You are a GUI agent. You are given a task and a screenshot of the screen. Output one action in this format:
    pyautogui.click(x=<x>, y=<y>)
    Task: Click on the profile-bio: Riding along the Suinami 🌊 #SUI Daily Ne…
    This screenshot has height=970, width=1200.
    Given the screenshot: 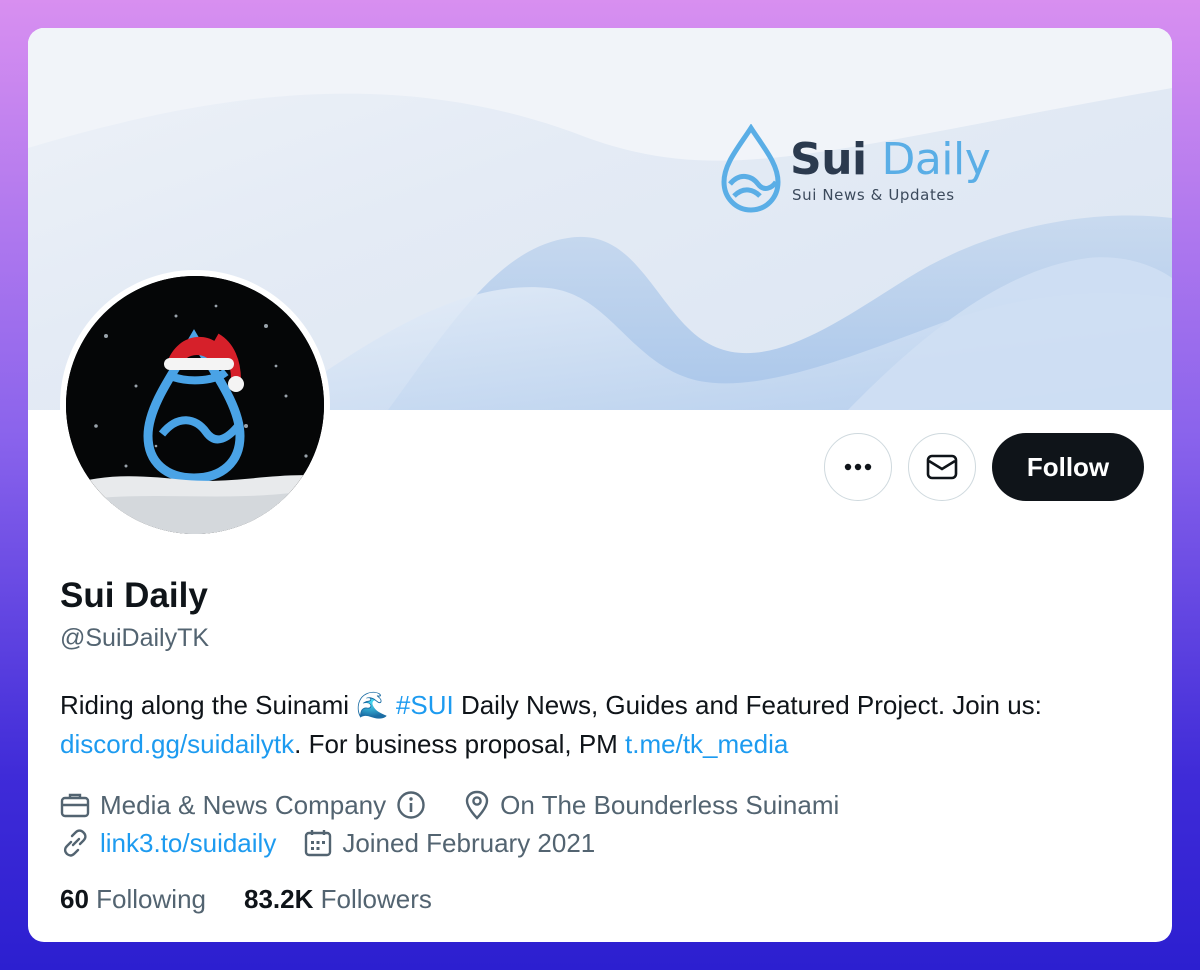 What is the action you would take?
    pyautogui.click(x=605, y=725)
    